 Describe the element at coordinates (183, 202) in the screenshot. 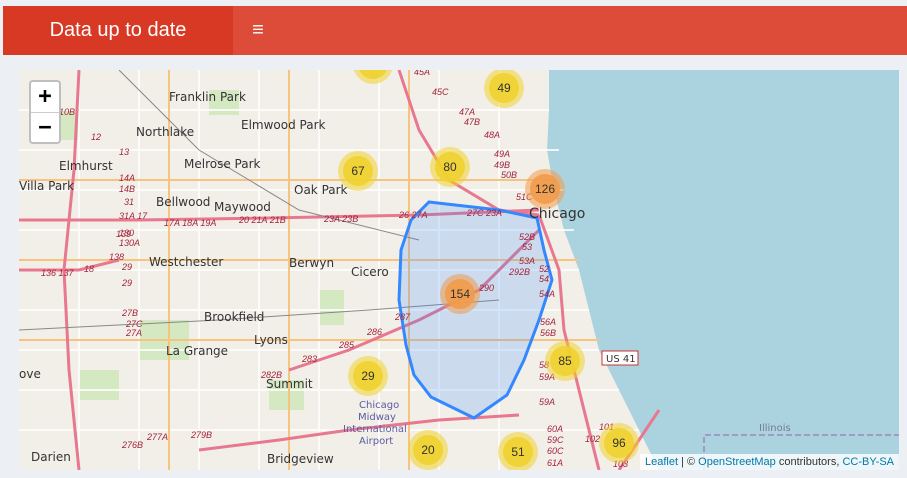

I see `svg-text: Bellwood` at that location.